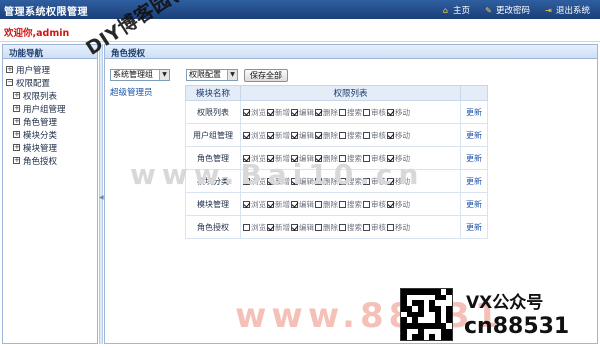  I want to click on panel-splitter: ◀, so click(101, 194).